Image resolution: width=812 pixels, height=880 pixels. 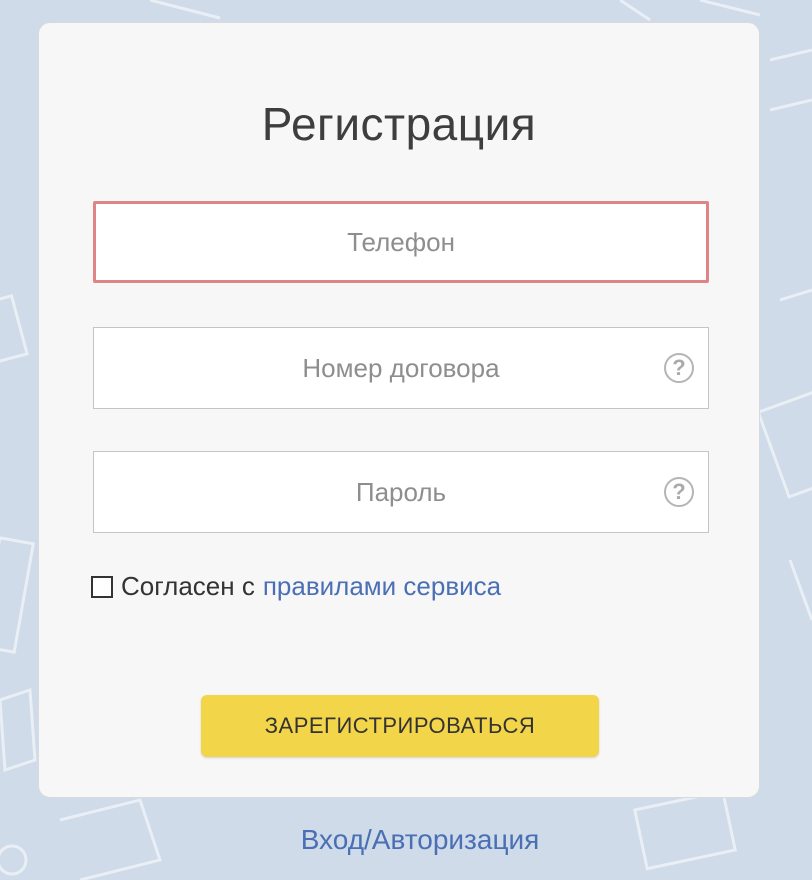 I want to click on terms-agreement: Согласен с правилами сервиса, so click(x=296, y=586).